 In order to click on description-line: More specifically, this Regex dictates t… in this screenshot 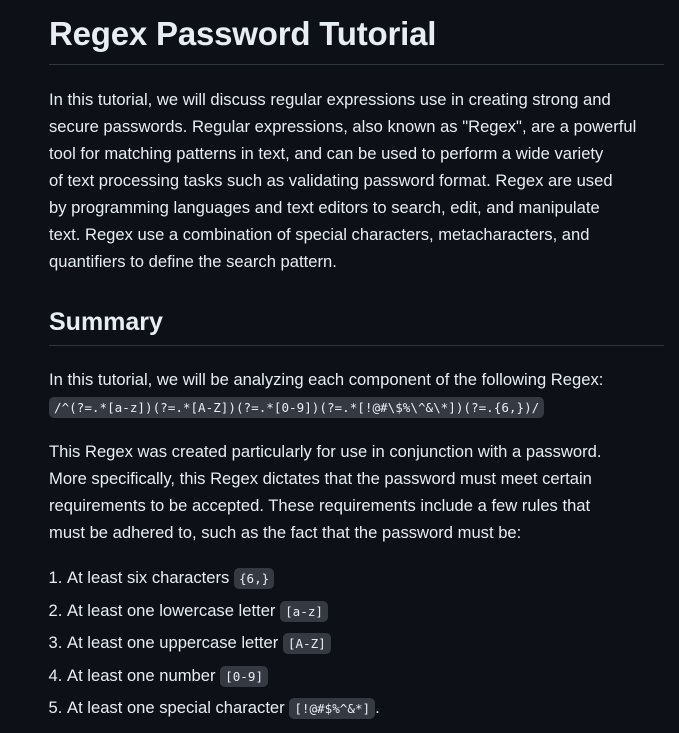, I will do `click(320, 478)`.